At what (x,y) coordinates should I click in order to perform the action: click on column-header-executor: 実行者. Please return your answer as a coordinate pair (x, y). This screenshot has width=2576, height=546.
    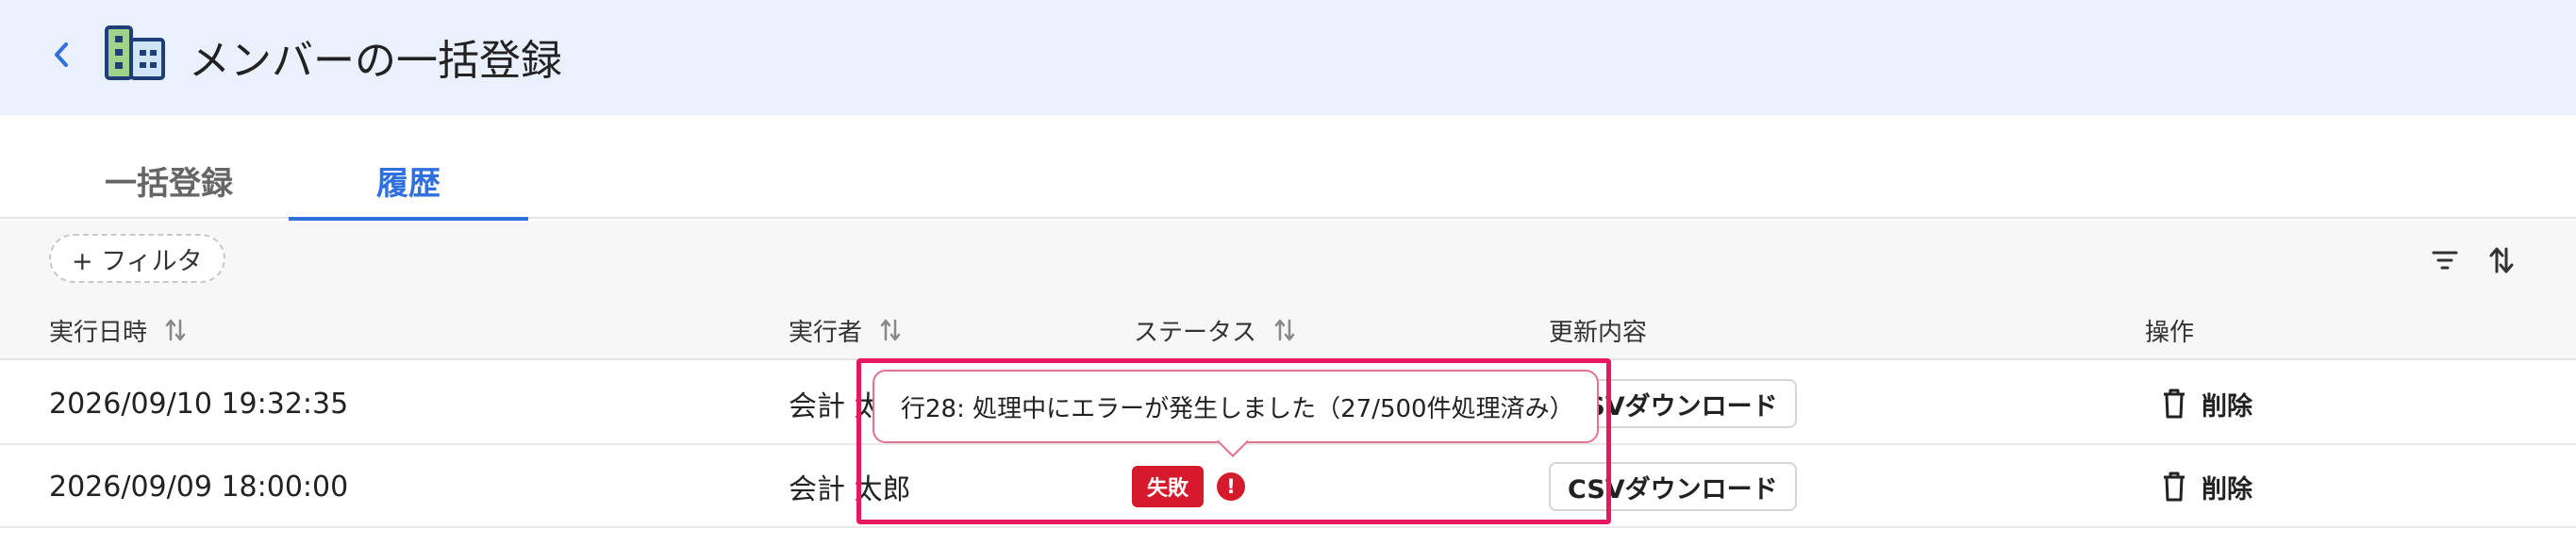
    Looking at the image, I should click on (846, 330).